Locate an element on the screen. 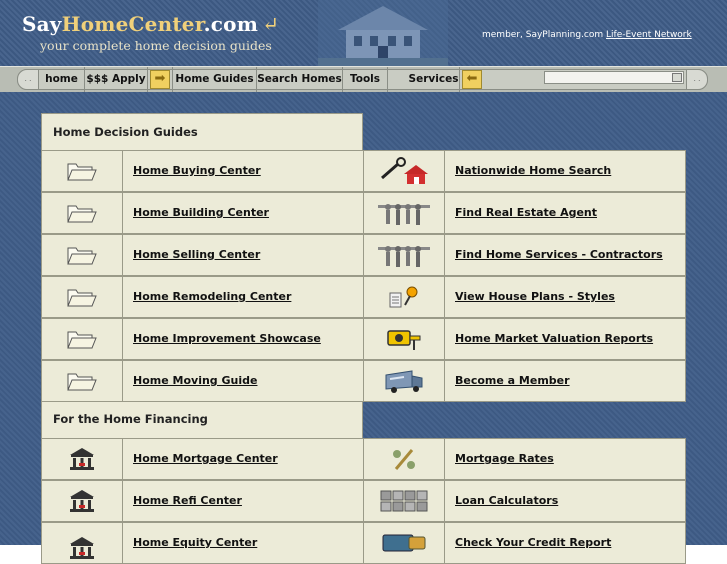 Image resolution: width=727 pixels, height=564 pixels. nav-back-arrow-icon: ⬅ is located at coordinates (472, 79).